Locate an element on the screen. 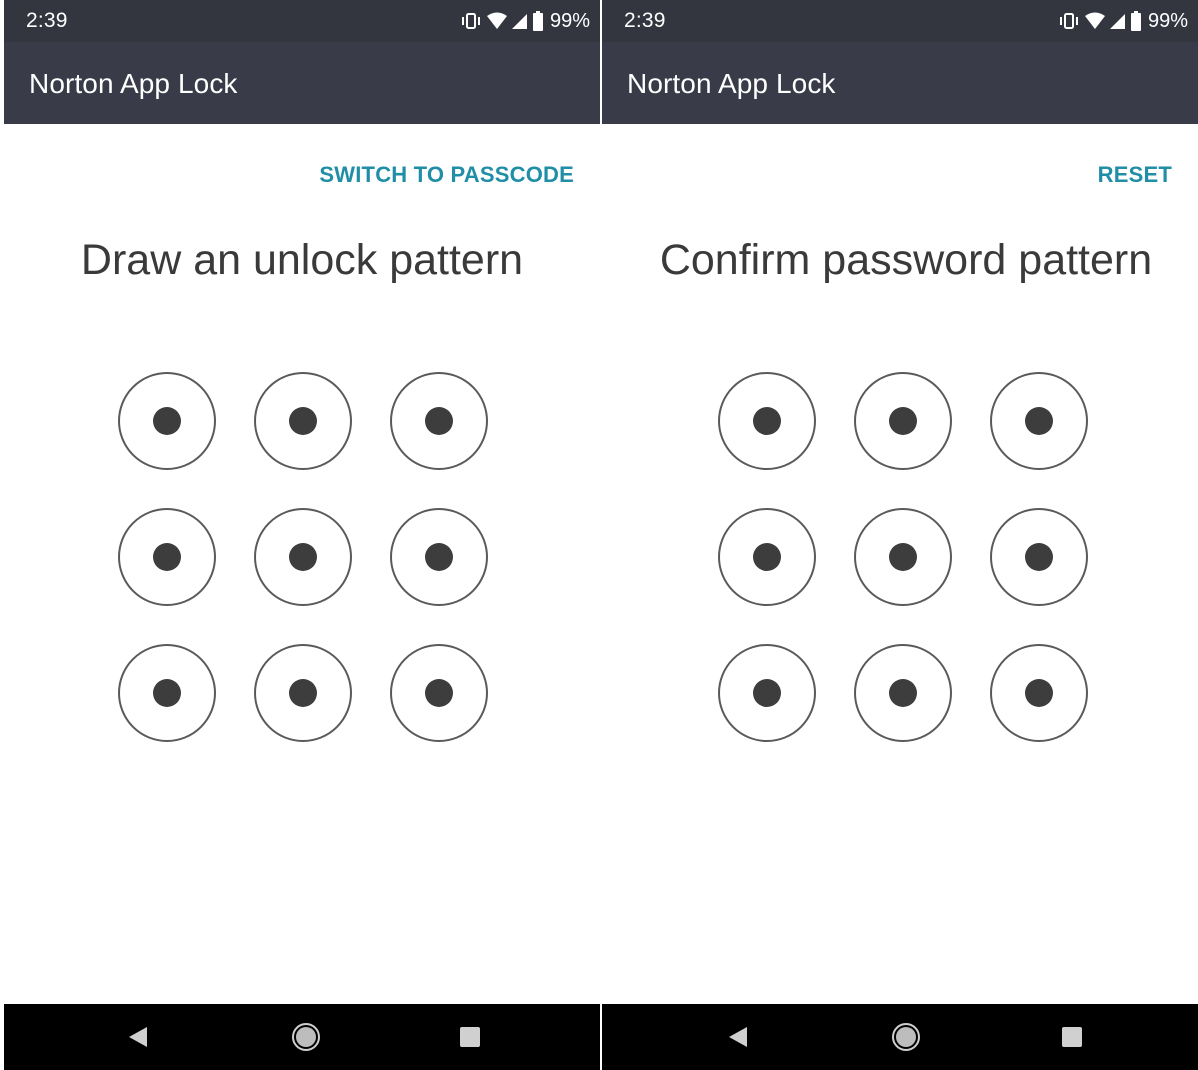 This screenshot has width=1198, height=1070. pattern-prompt: Draw an unlock pattern is located at coordinates (302, 260).